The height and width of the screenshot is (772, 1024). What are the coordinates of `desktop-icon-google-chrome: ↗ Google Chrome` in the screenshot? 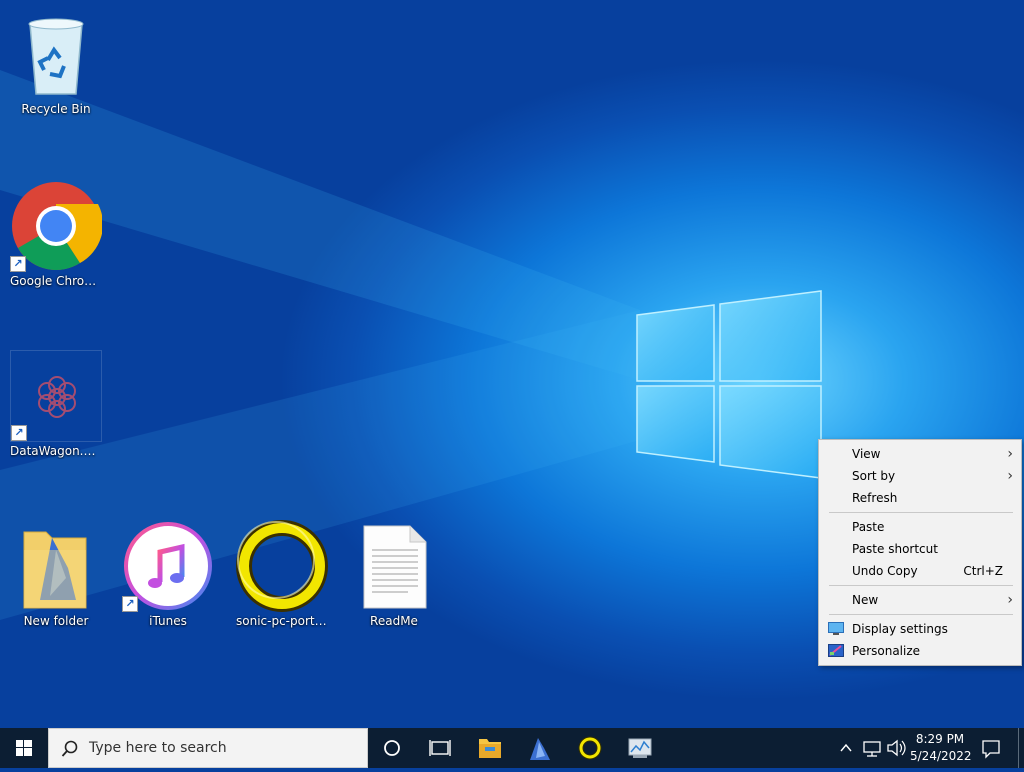 It's located at (56, 234).